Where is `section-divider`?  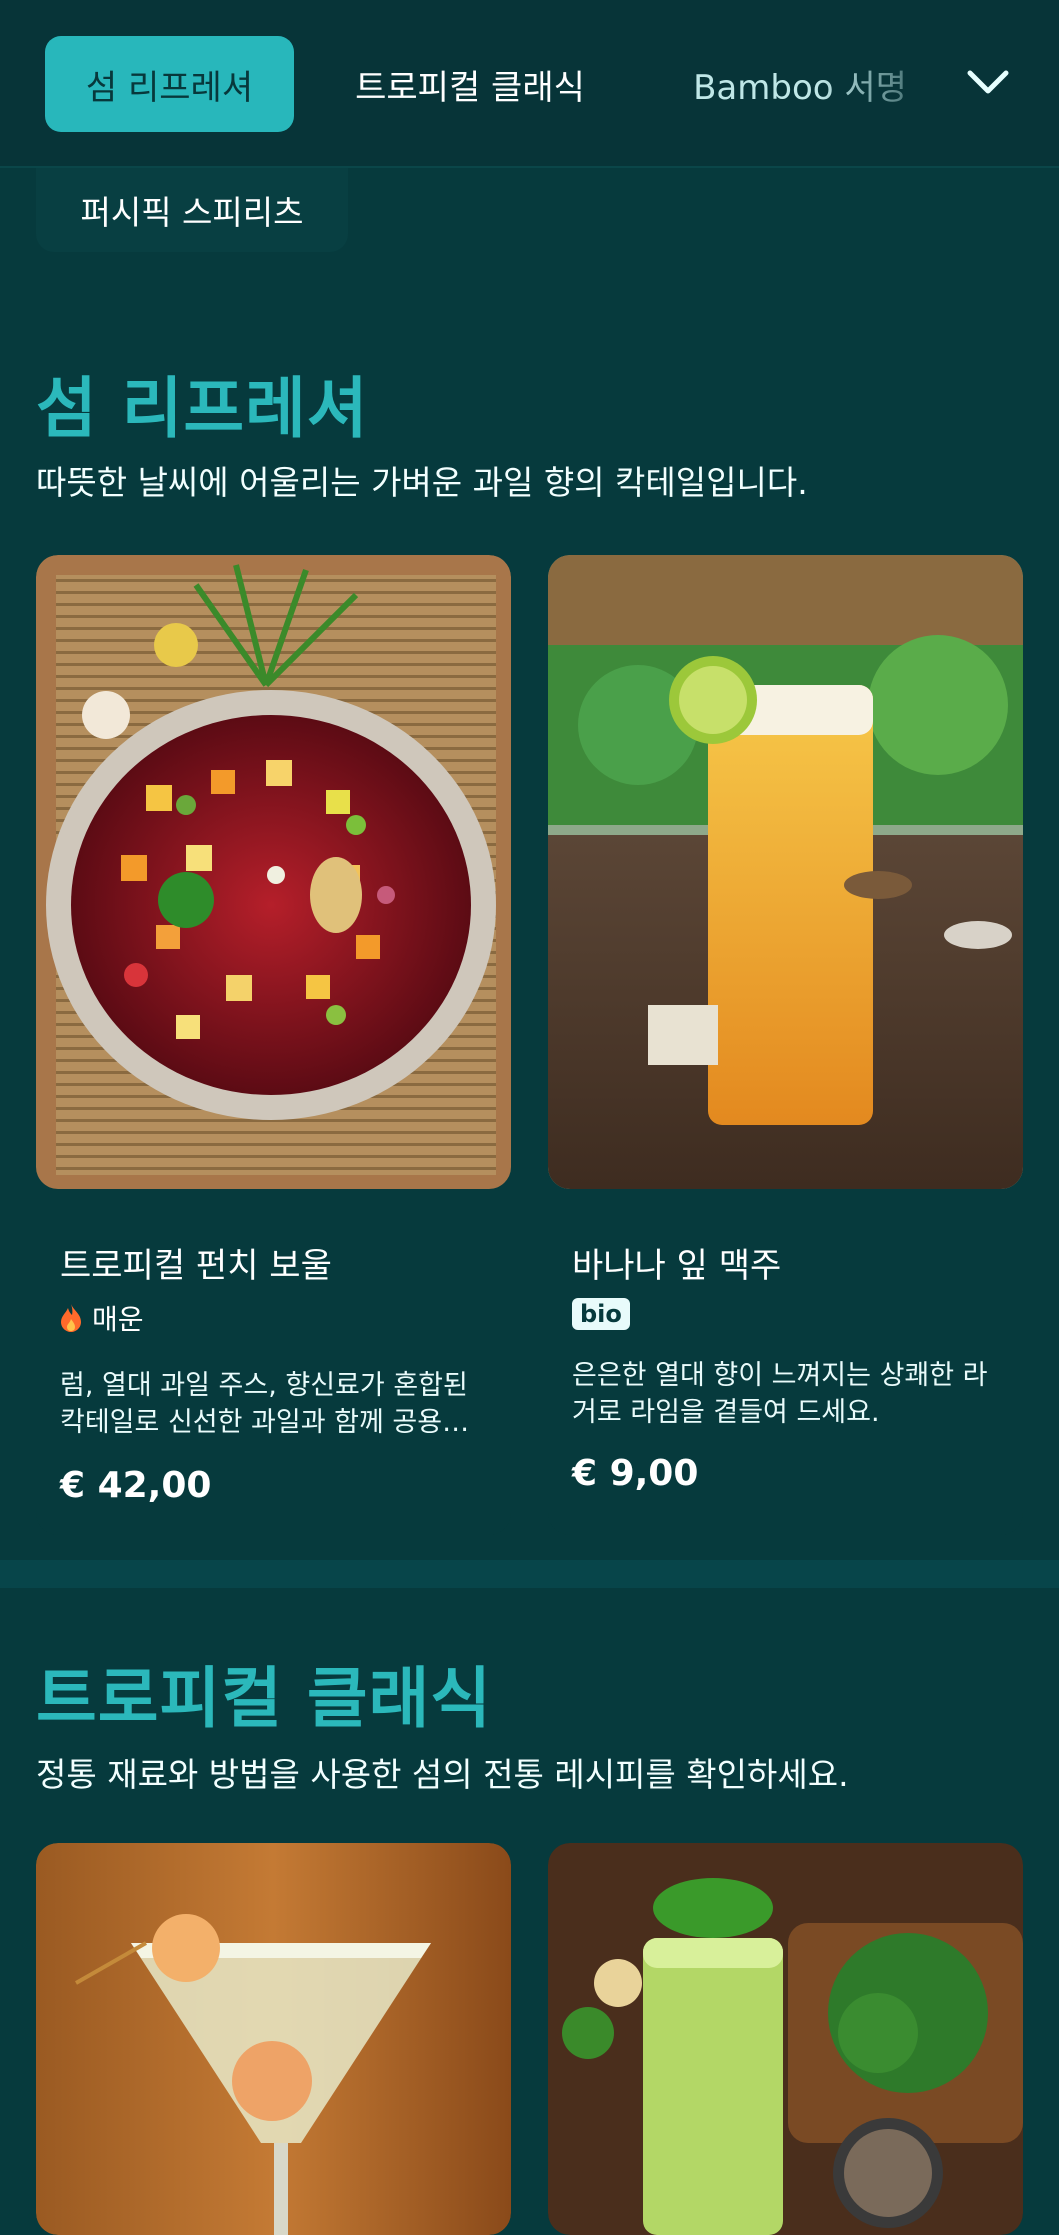
section-divider is located at coordinates (529, 1574).